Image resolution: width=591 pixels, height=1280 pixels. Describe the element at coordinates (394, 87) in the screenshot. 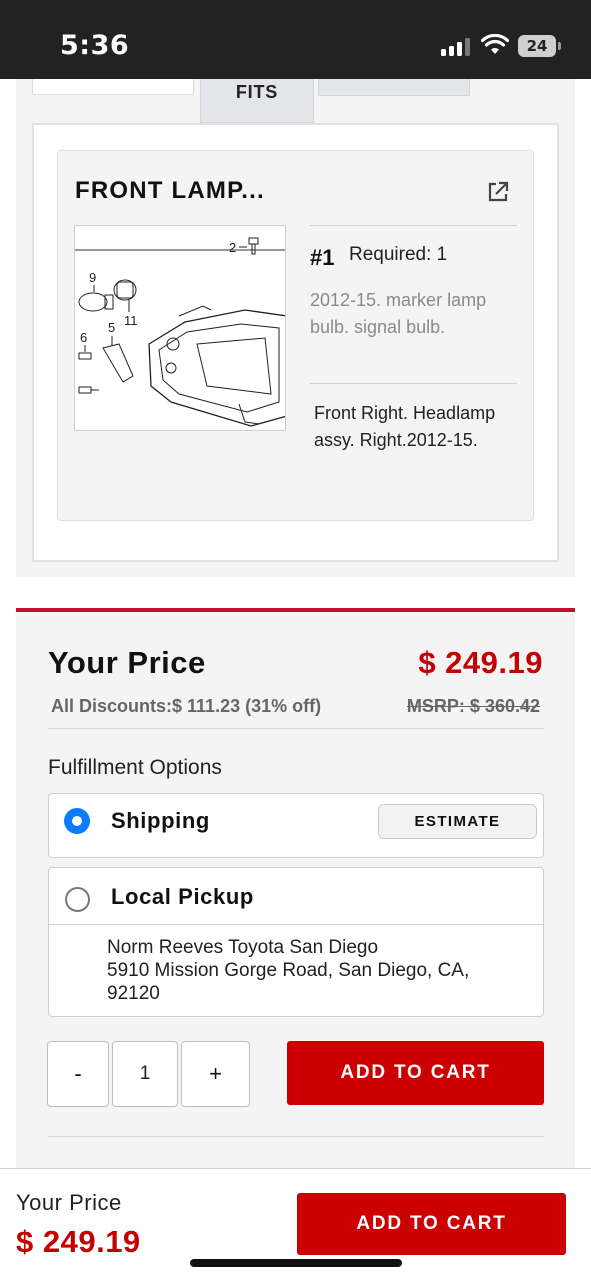

I see `tab-right` at that location.